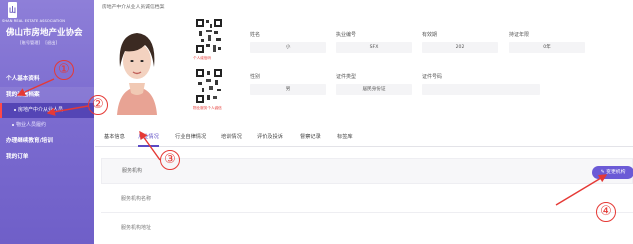  What do you see at coordinates (364, 137) in the screenshot?
I see `profile-tabs: 基本信息 从业情况 行业自律情况 培训情况 评价及投诉 督察记录 标签库` at bounding box center [364, 137].